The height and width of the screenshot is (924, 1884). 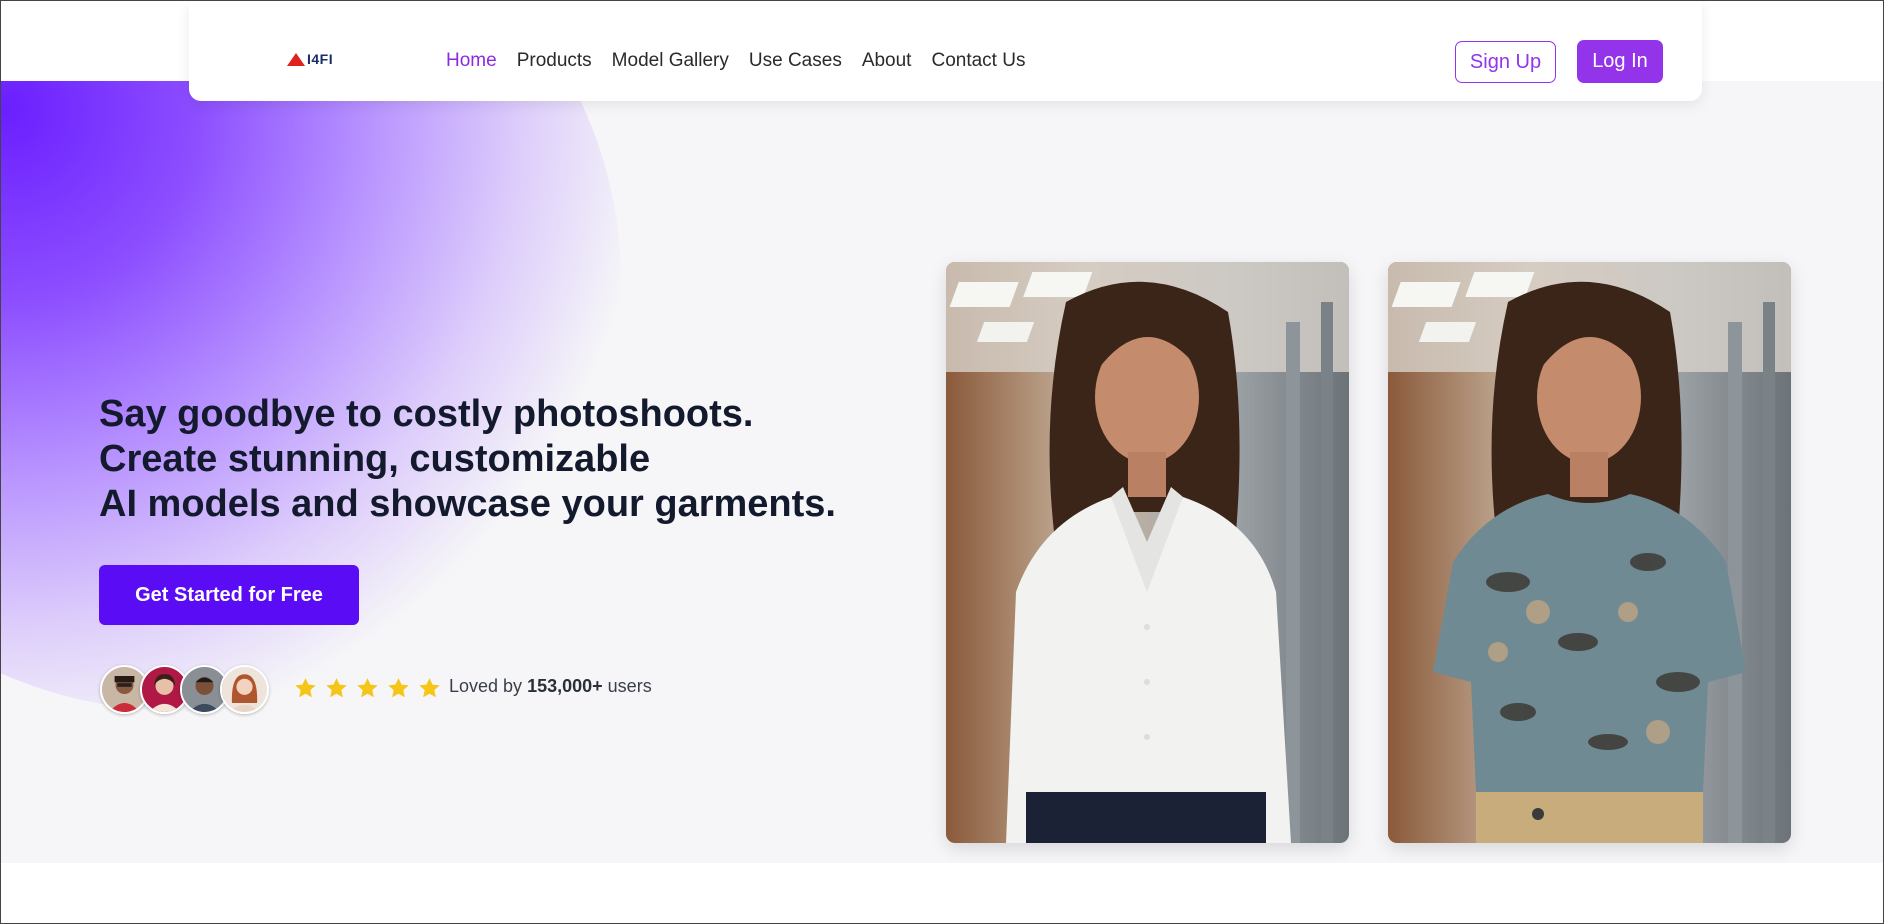 What do you see at coordinates (296, 59) in the screenshot?
I see `logo-icon` at bounding box center [296, 59].